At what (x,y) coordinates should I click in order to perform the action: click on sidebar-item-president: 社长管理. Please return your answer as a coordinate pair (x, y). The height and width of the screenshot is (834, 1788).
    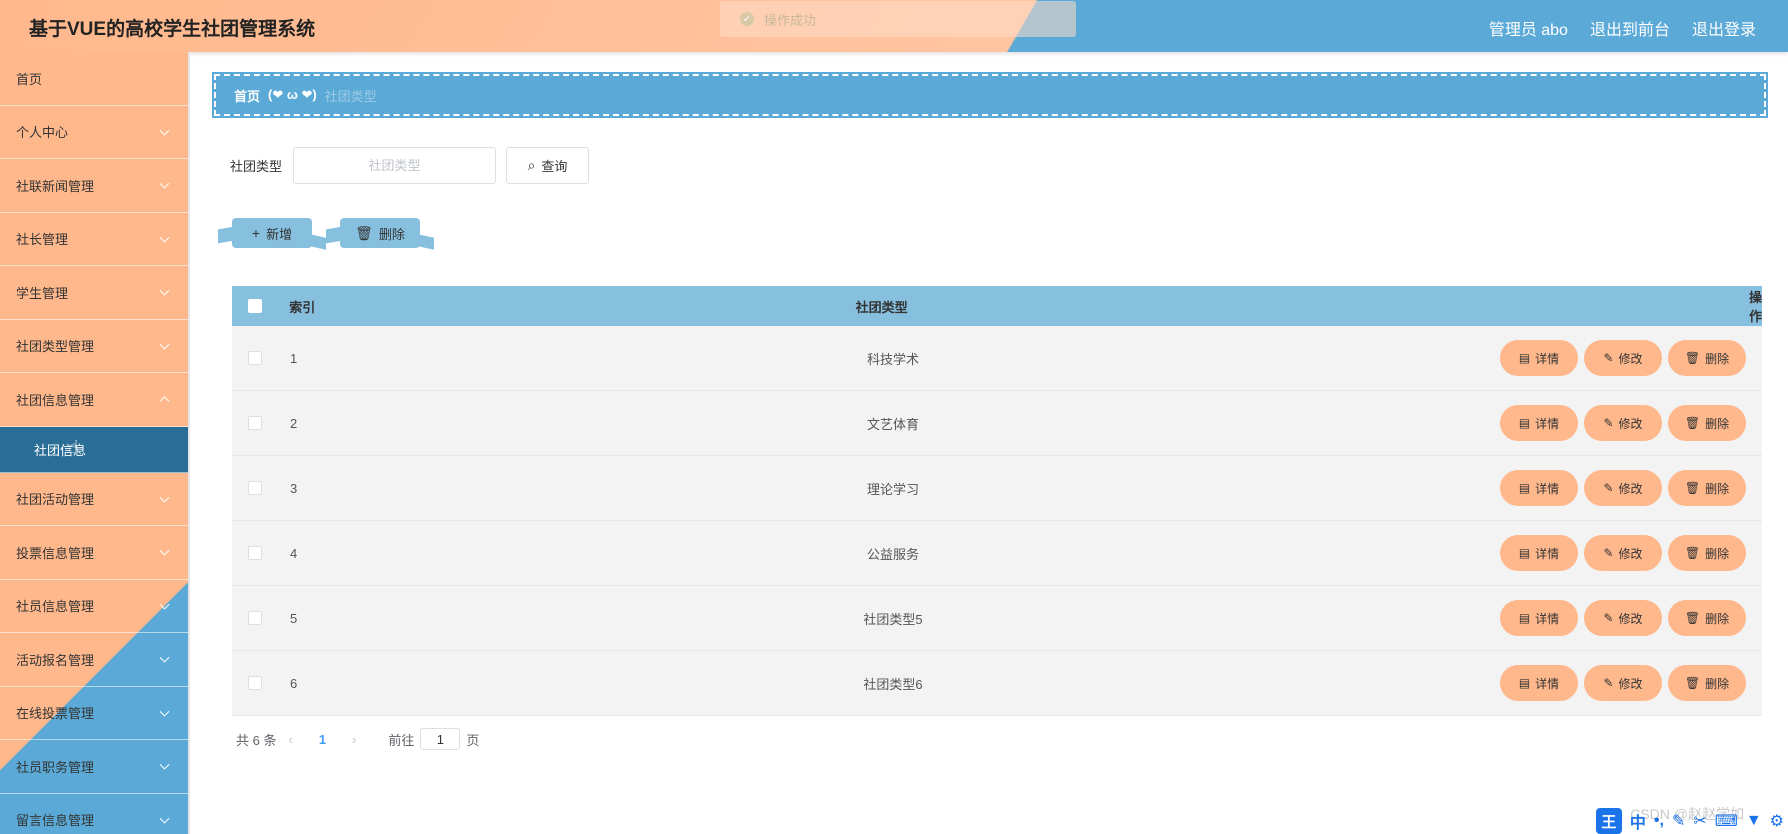
    Looking at the image, I should click on (94, 239).